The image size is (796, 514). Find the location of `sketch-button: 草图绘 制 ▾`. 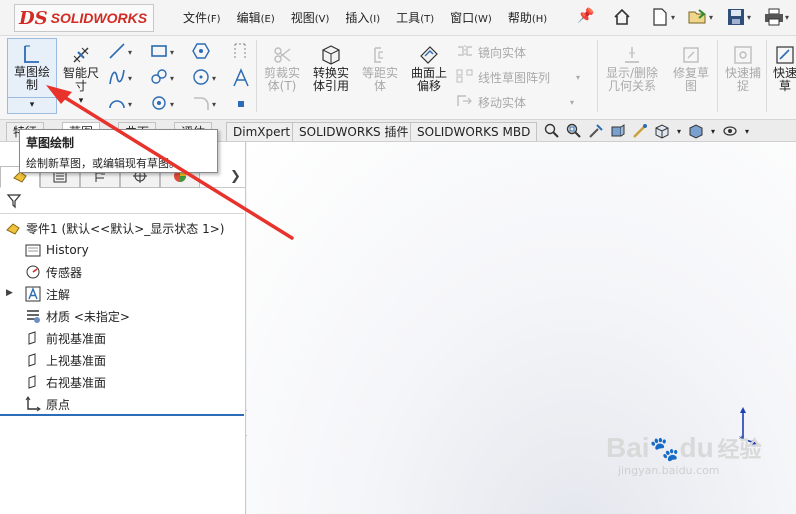

sketch-button: 草图绘 制 ▾ is located at coordinates (32, 76).